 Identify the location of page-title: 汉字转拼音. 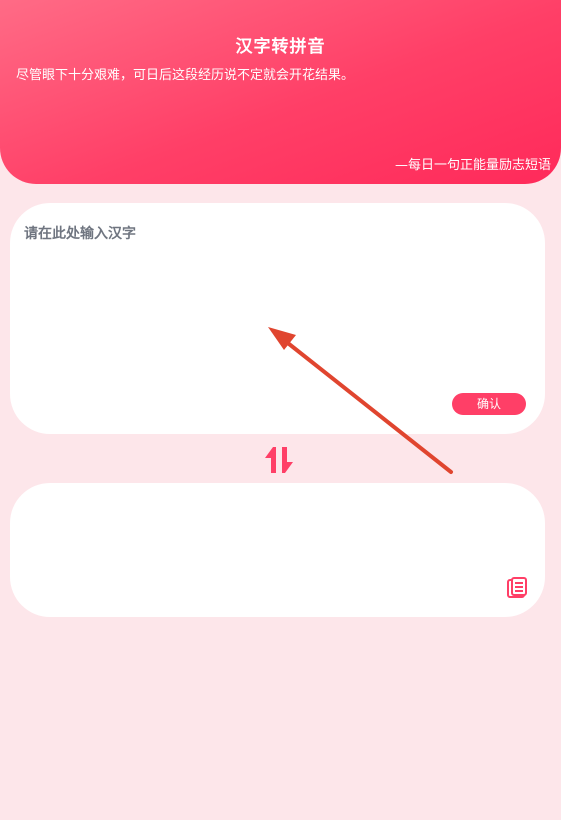
(280, 47).